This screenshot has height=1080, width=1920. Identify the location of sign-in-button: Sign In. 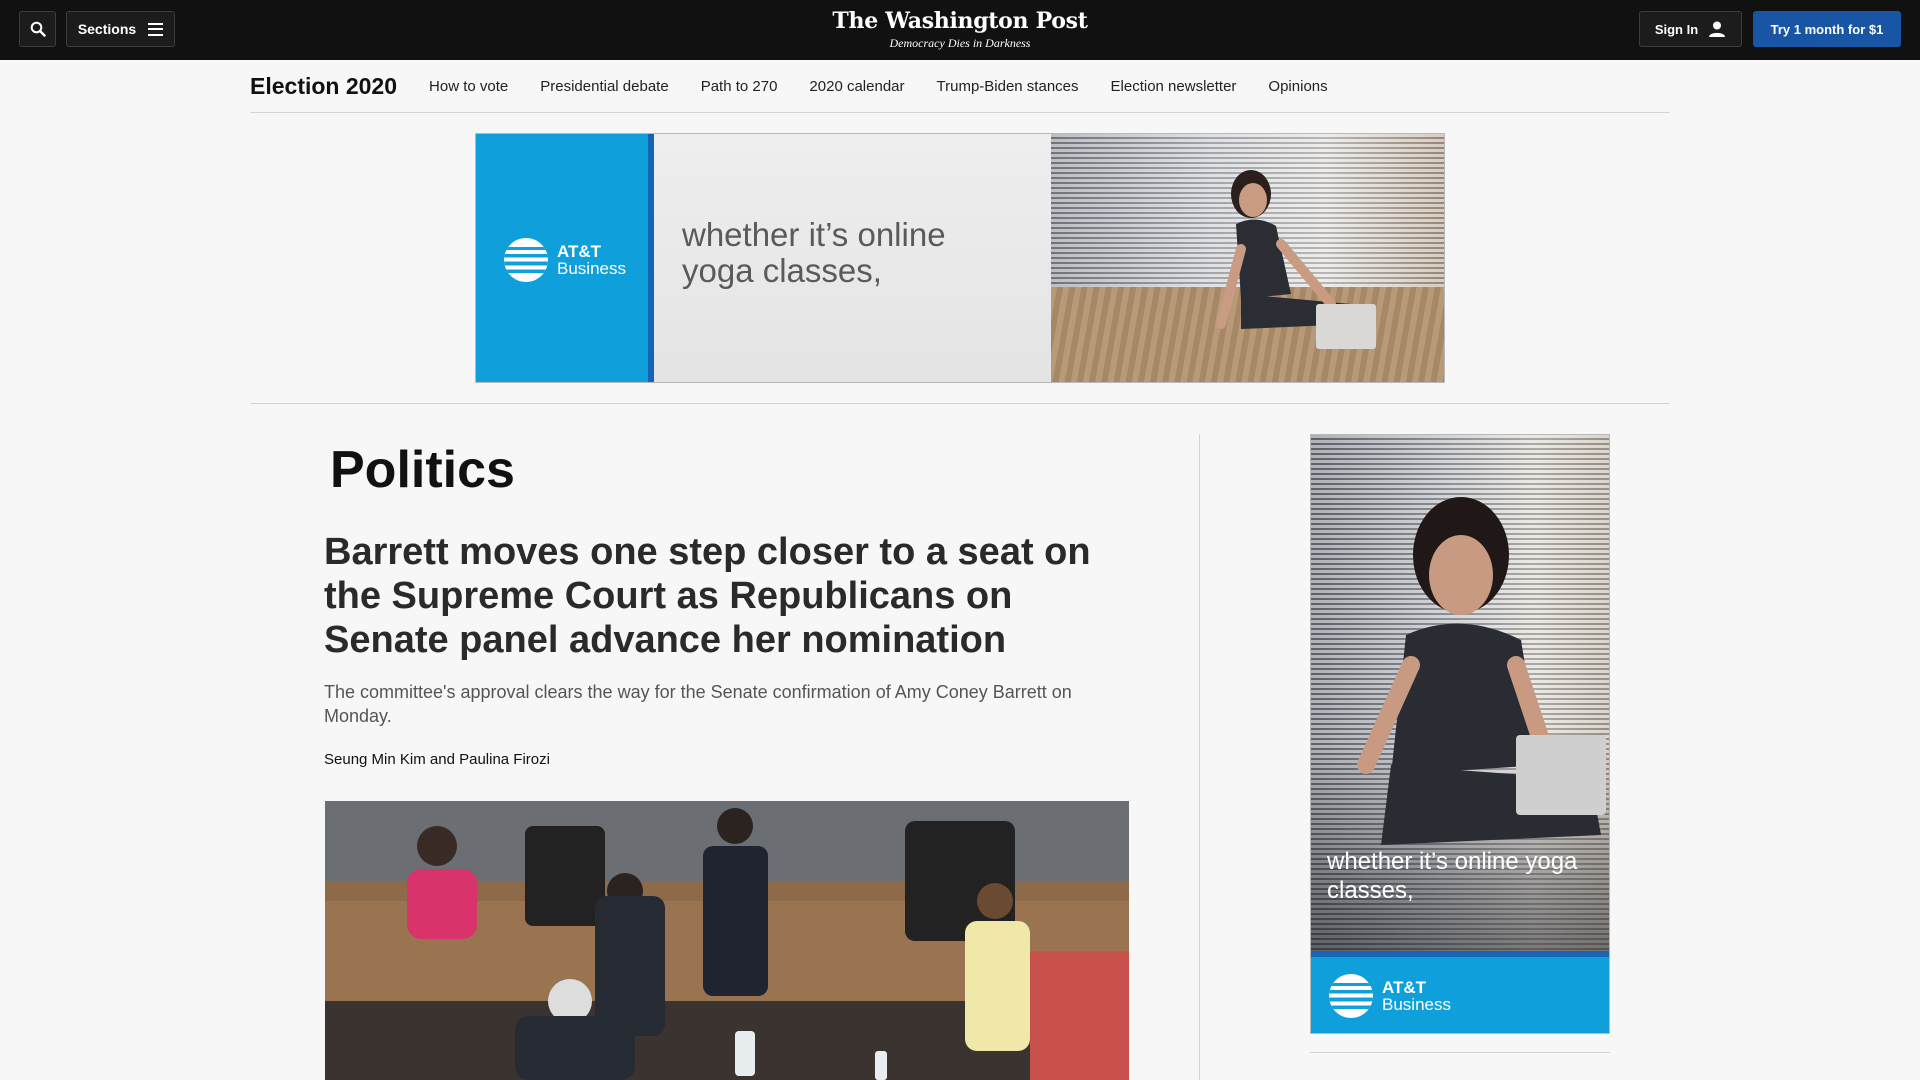
(1690, 29).